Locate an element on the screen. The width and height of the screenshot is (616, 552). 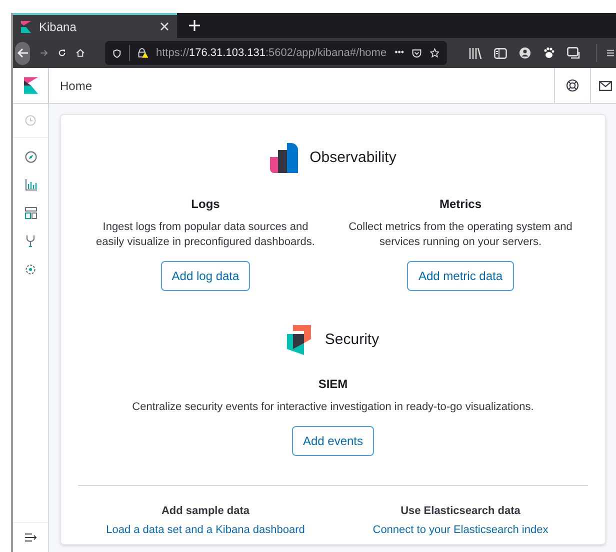
menu-icon is located at coordinates (610, 53).